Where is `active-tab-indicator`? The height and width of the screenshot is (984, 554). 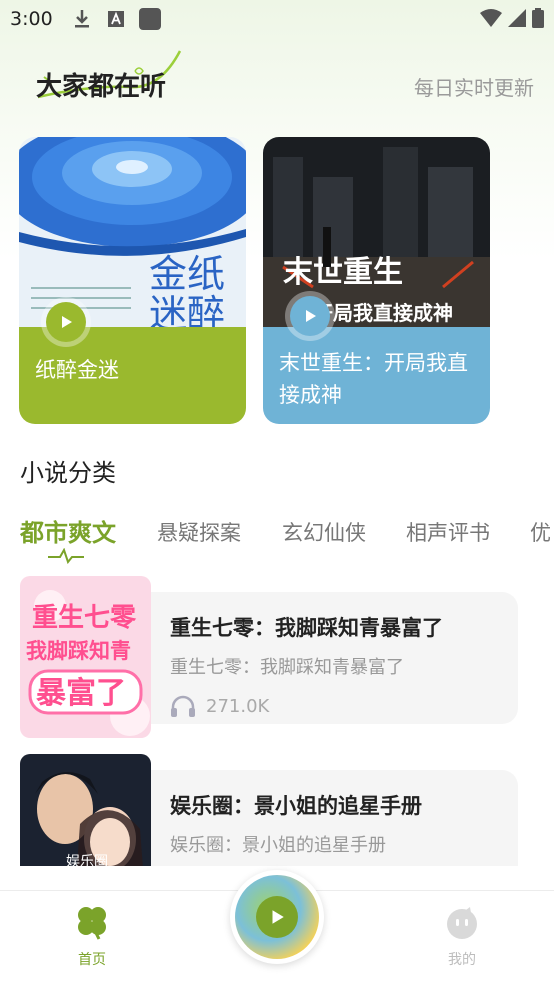
active-tab-indicator is located at coordinates (66, 556).